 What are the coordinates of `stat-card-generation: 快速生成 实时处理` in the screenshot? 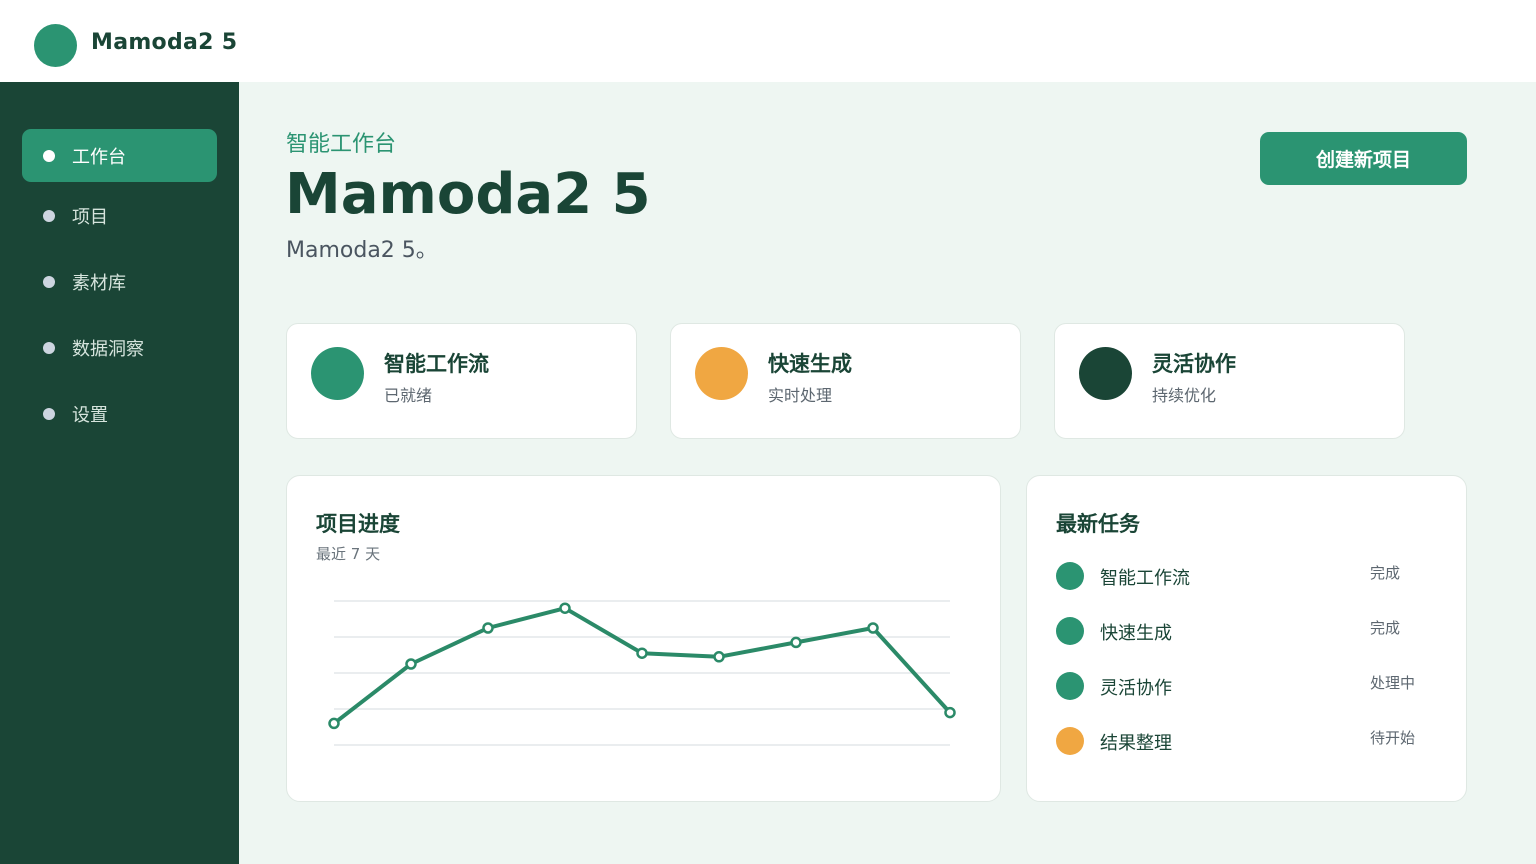 It's located at (845, 381).